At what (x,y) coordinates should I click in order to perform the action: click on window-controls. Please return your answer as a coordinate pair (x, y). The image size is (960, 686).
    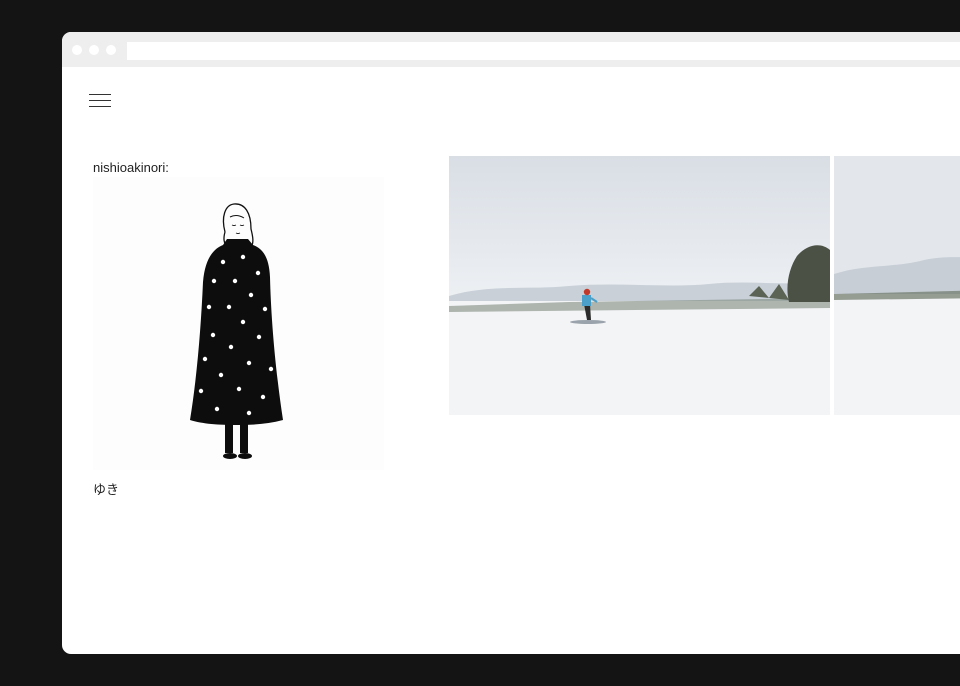
    Looking at the image, I should click on (94, 50).